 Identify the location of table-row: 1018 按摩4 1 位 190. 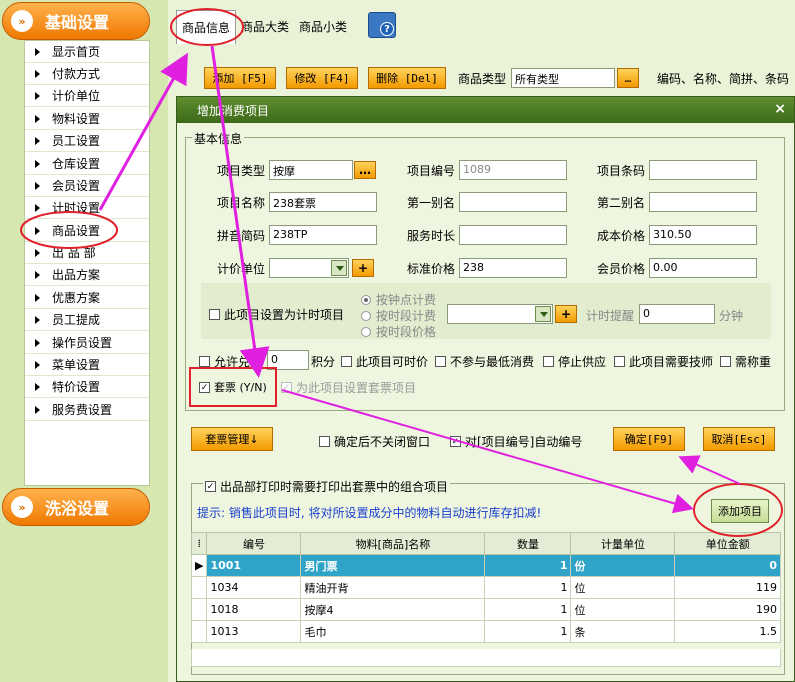
(485, 609).